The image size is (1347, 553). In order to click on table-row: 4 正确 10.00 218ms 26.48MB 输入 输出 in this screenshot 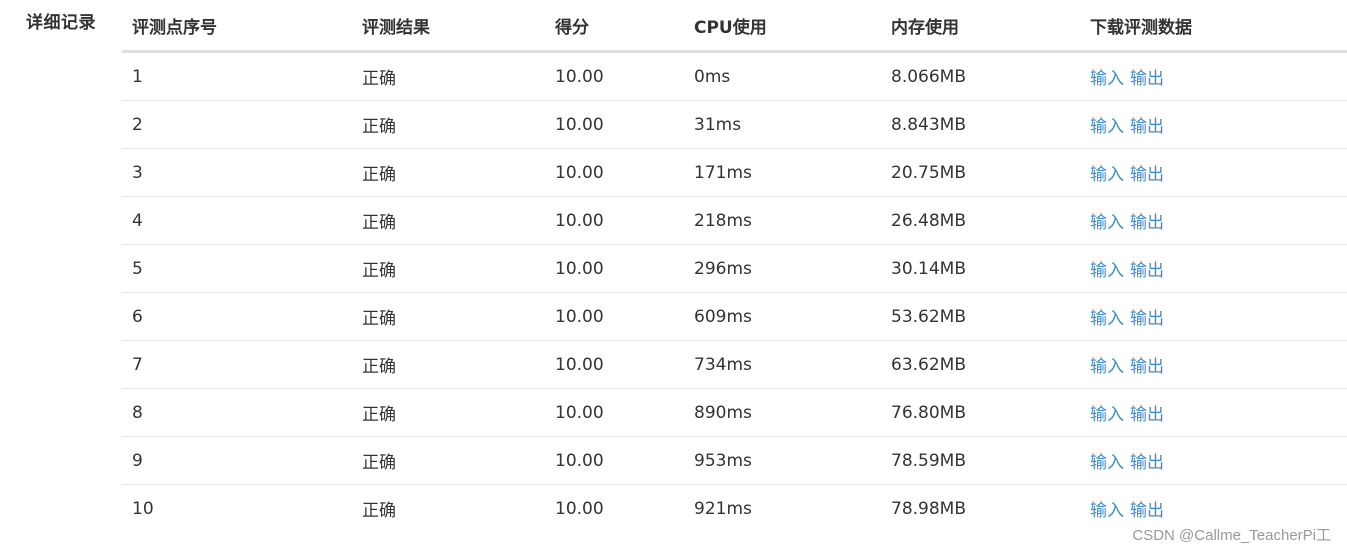, I will do `click(734, 220)`.